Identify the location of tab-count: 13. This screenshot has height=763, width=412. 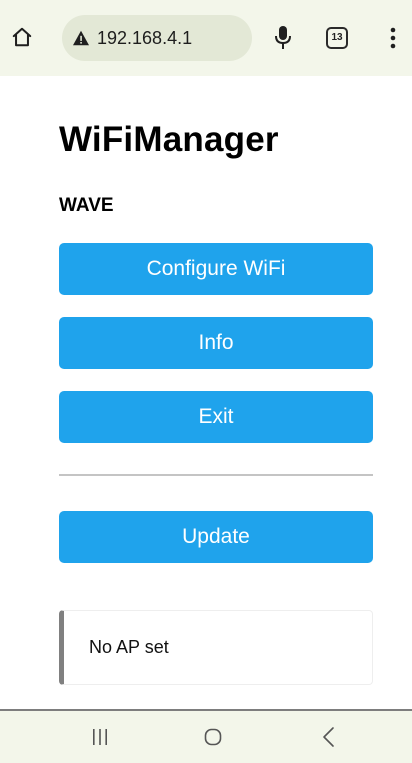
(337, 37).